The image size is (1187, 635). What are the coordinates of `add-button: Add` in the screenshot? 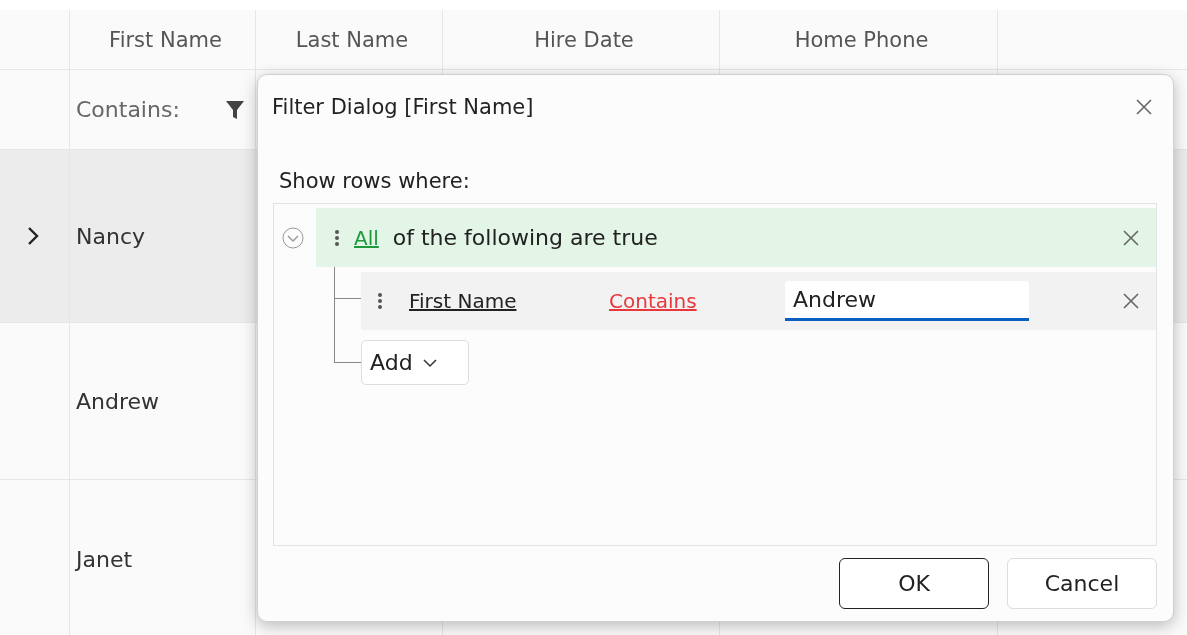 It's located at (415, 362).